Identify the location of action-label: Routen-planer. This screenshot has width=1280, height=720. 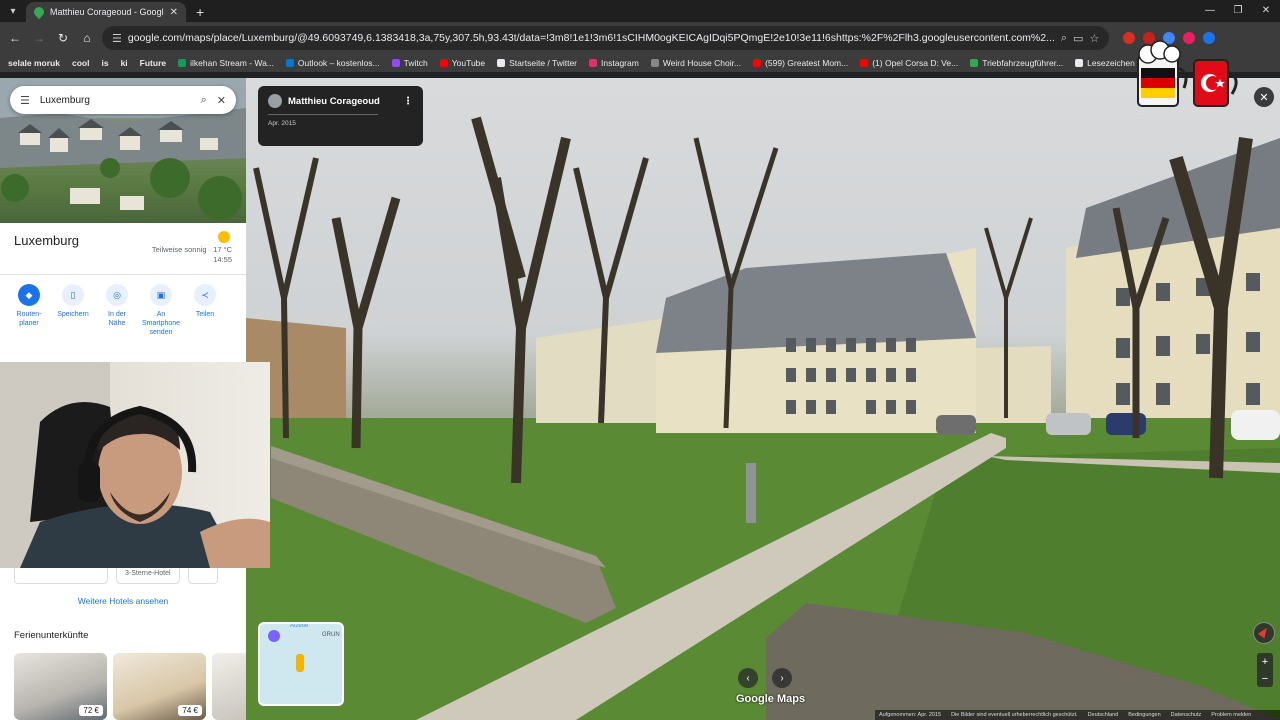
(29, 319).